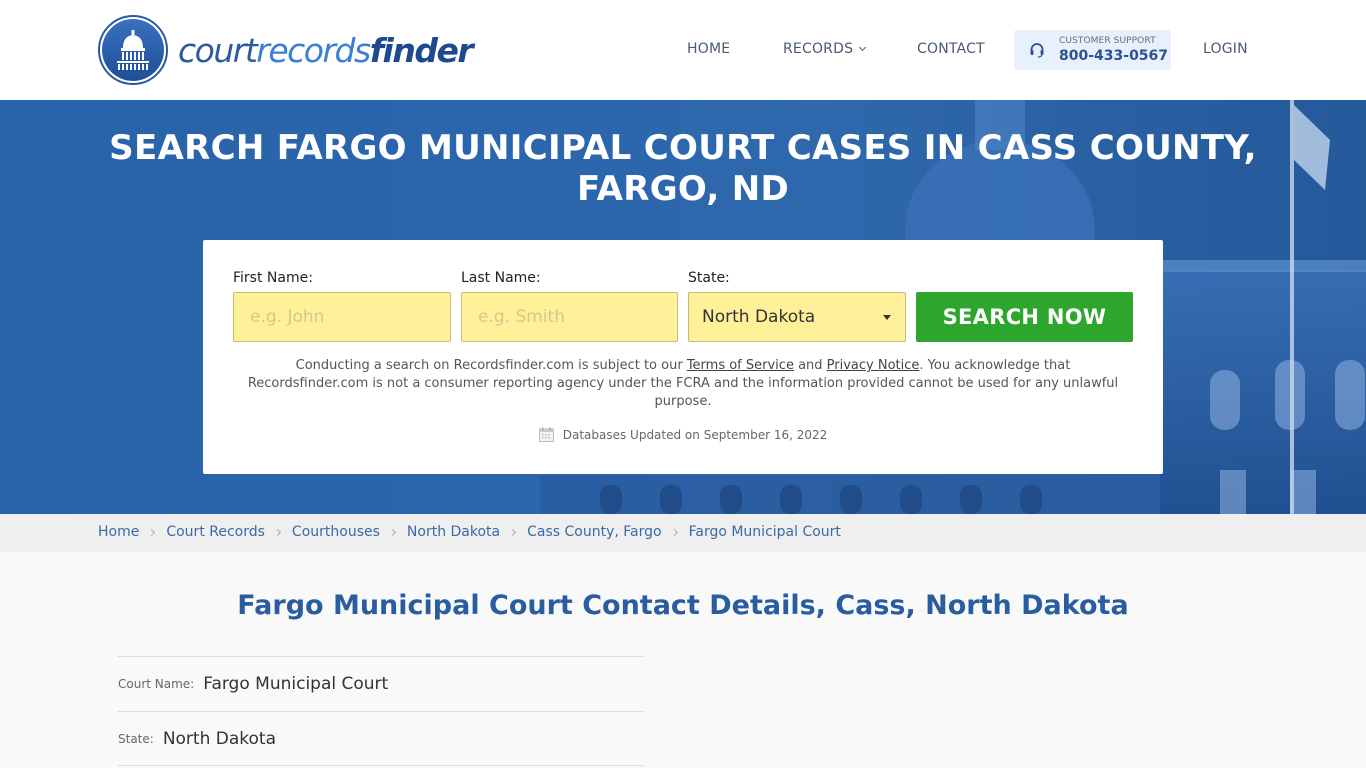  What do you see at coordinates (118, 532) in the screenshot?
I see `breadcrumb-home: Home` at bounding box center [118, 532].